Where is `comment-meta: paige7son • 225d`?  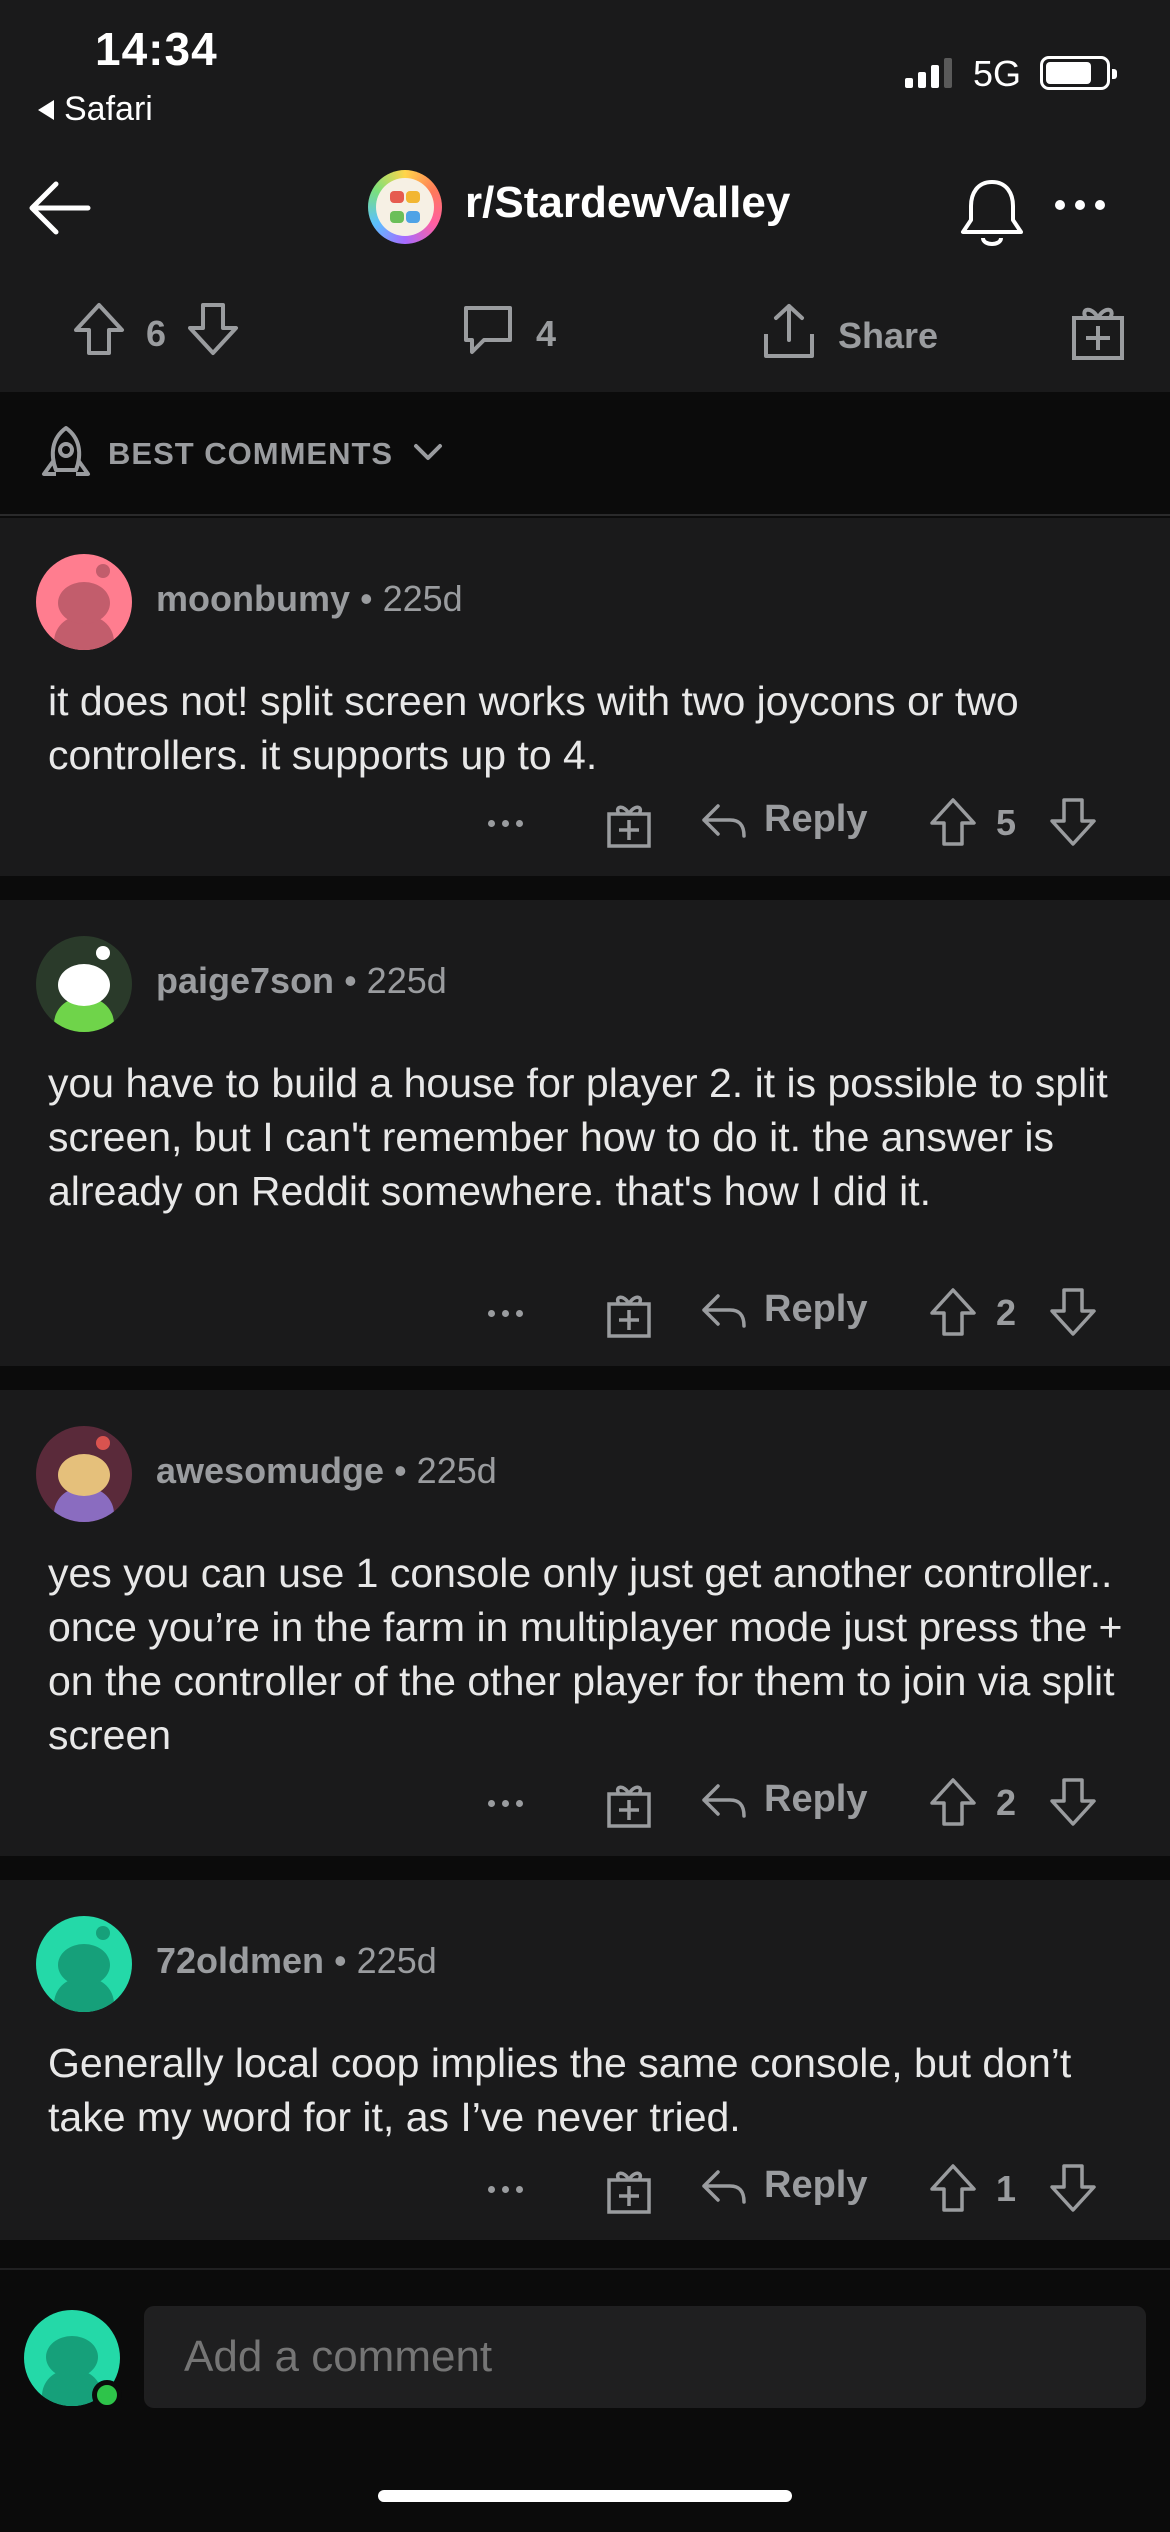
comment-meta: paige7son • 225d is located at coordinates (301, 980).